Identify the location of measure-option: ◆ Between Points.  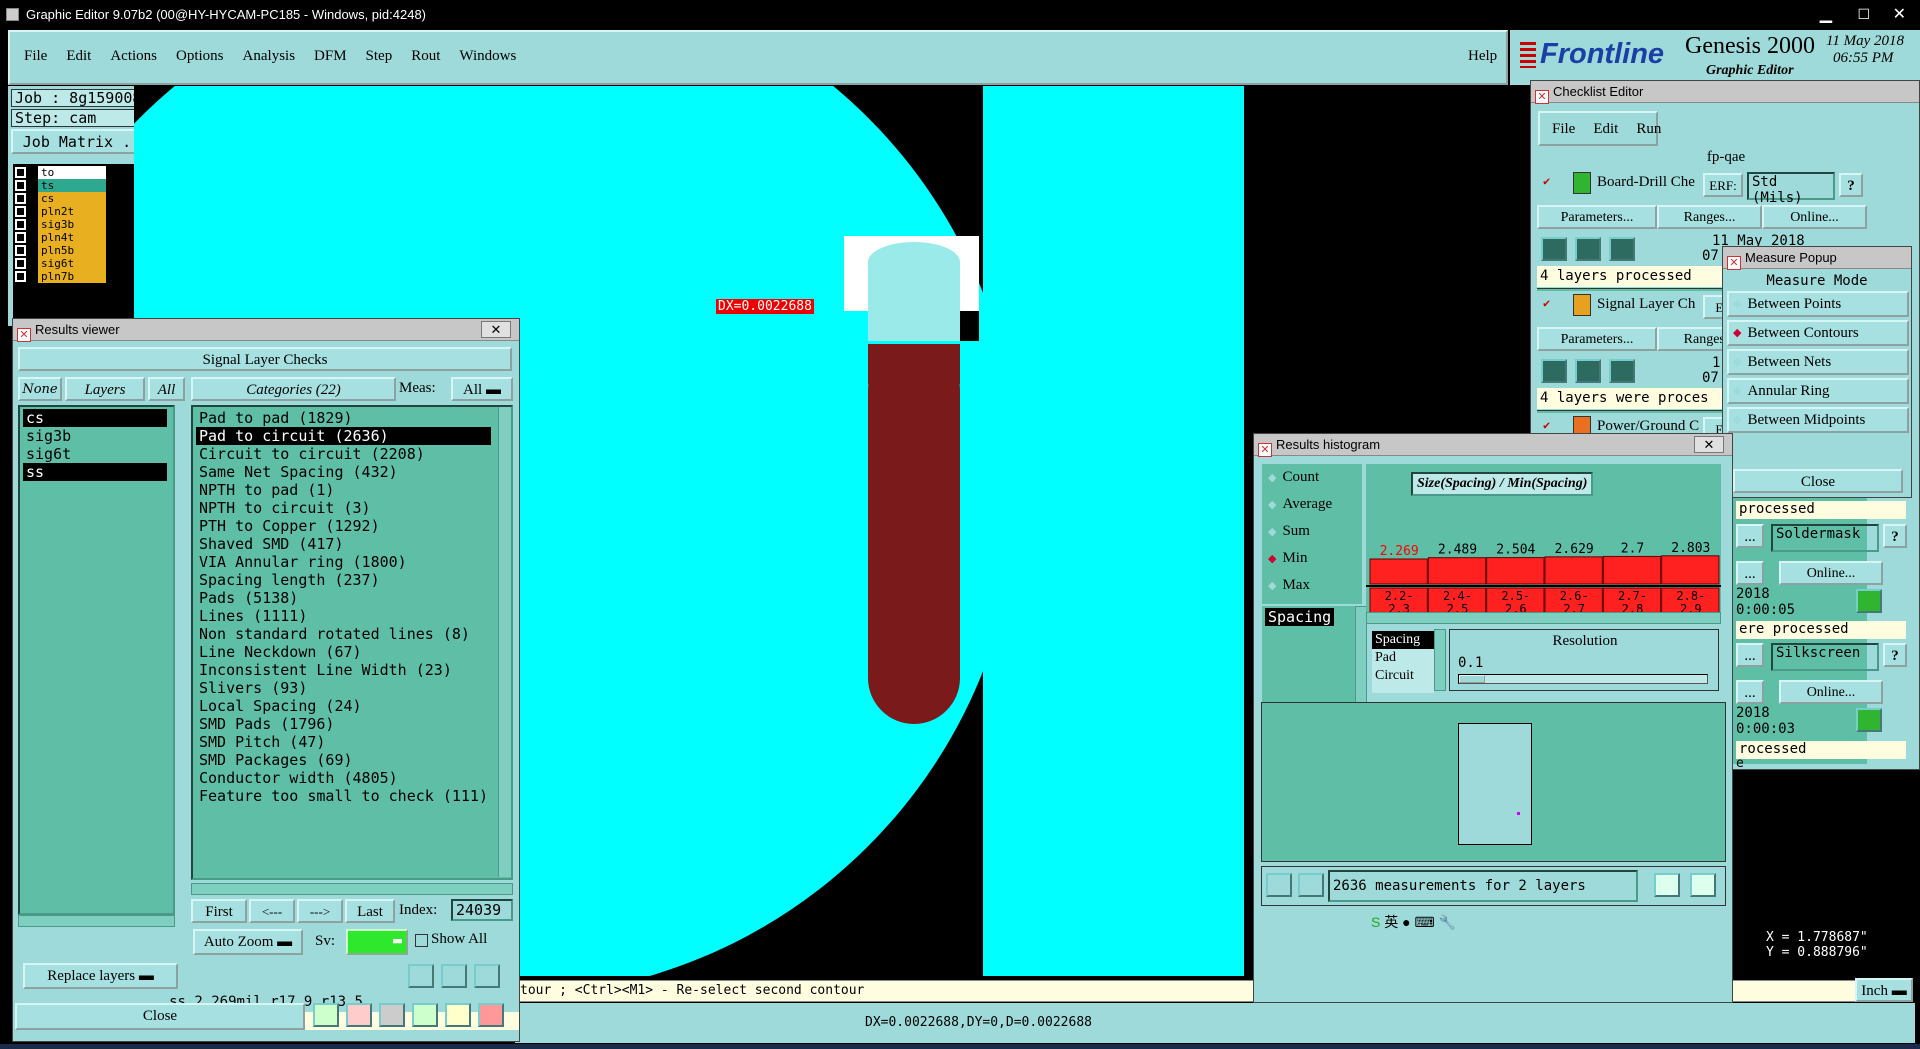
(1818, 304).